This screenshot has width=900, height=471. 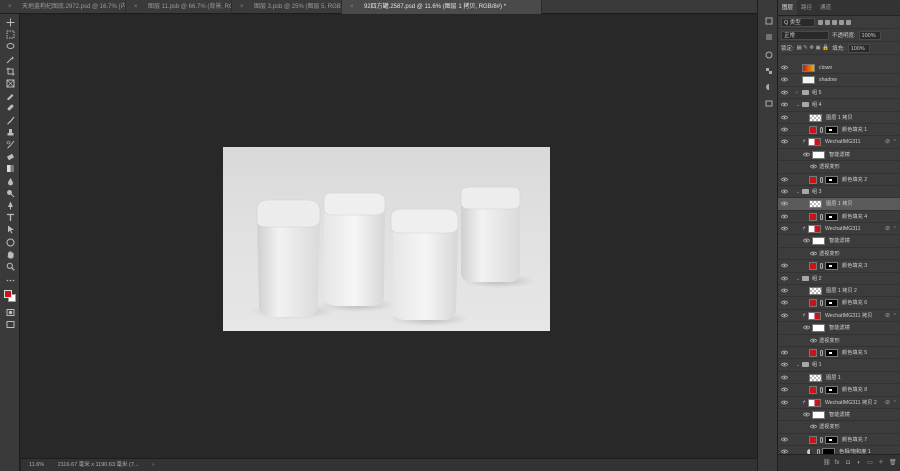 I want to click on document-canvas, so click(x=386, y=239).